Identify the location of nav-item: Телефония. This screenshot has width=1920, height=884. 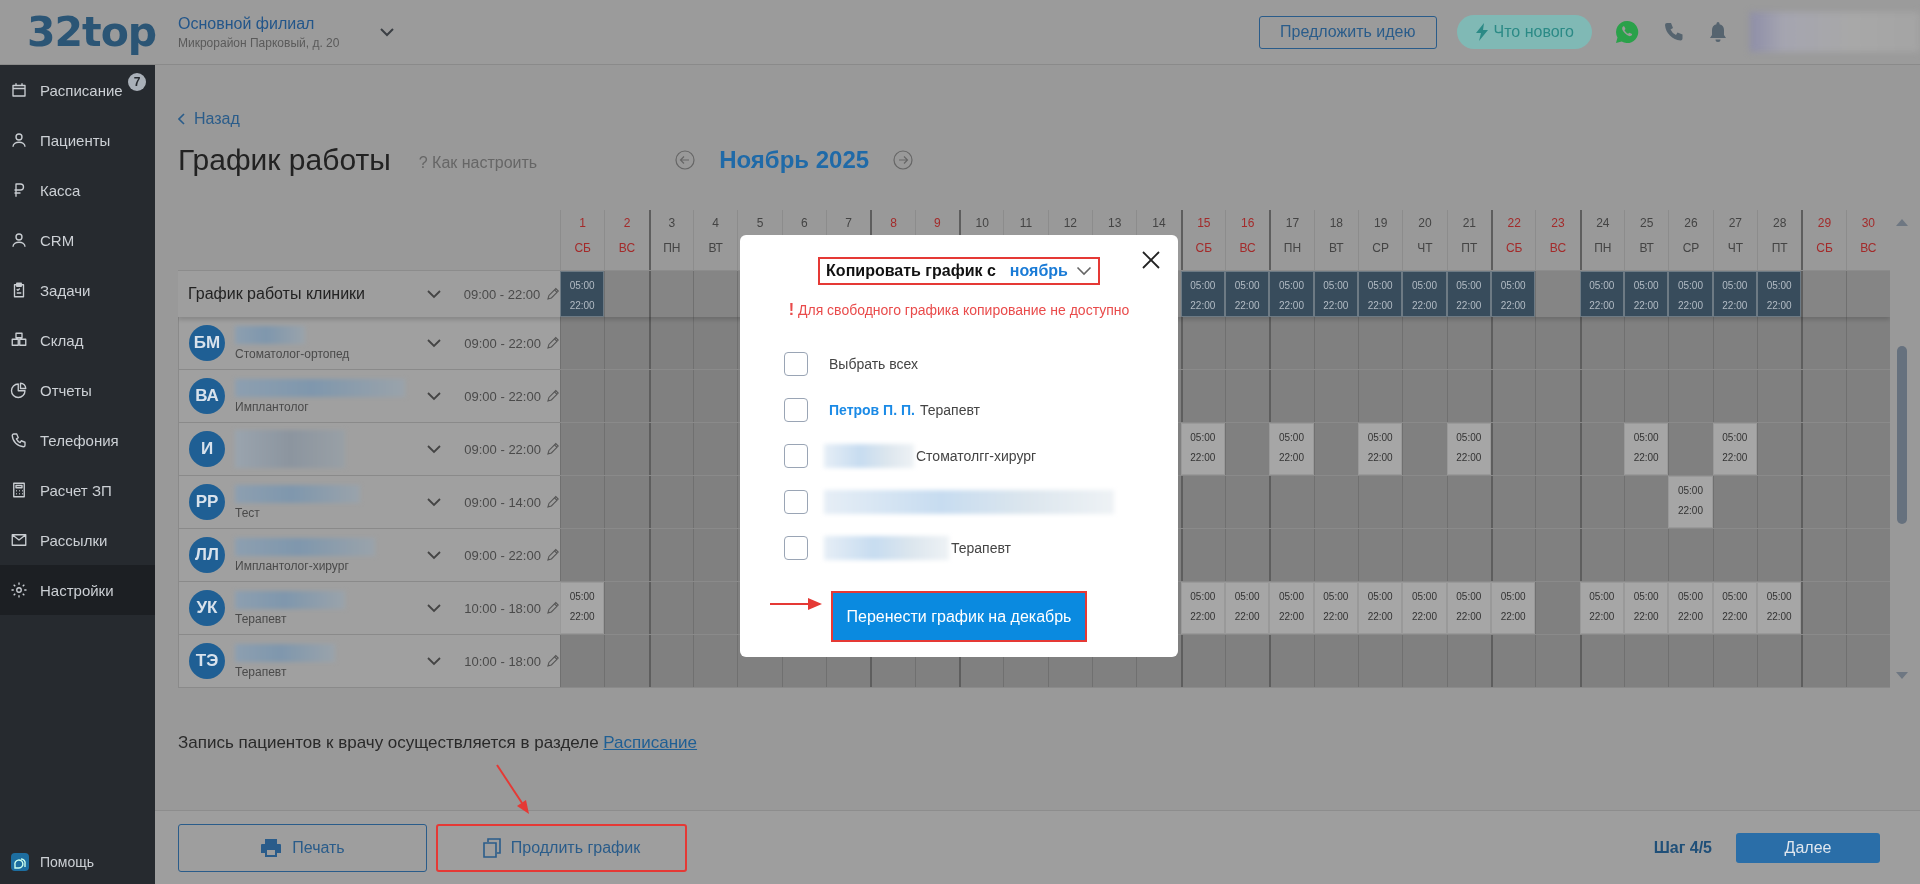
(77, 440).